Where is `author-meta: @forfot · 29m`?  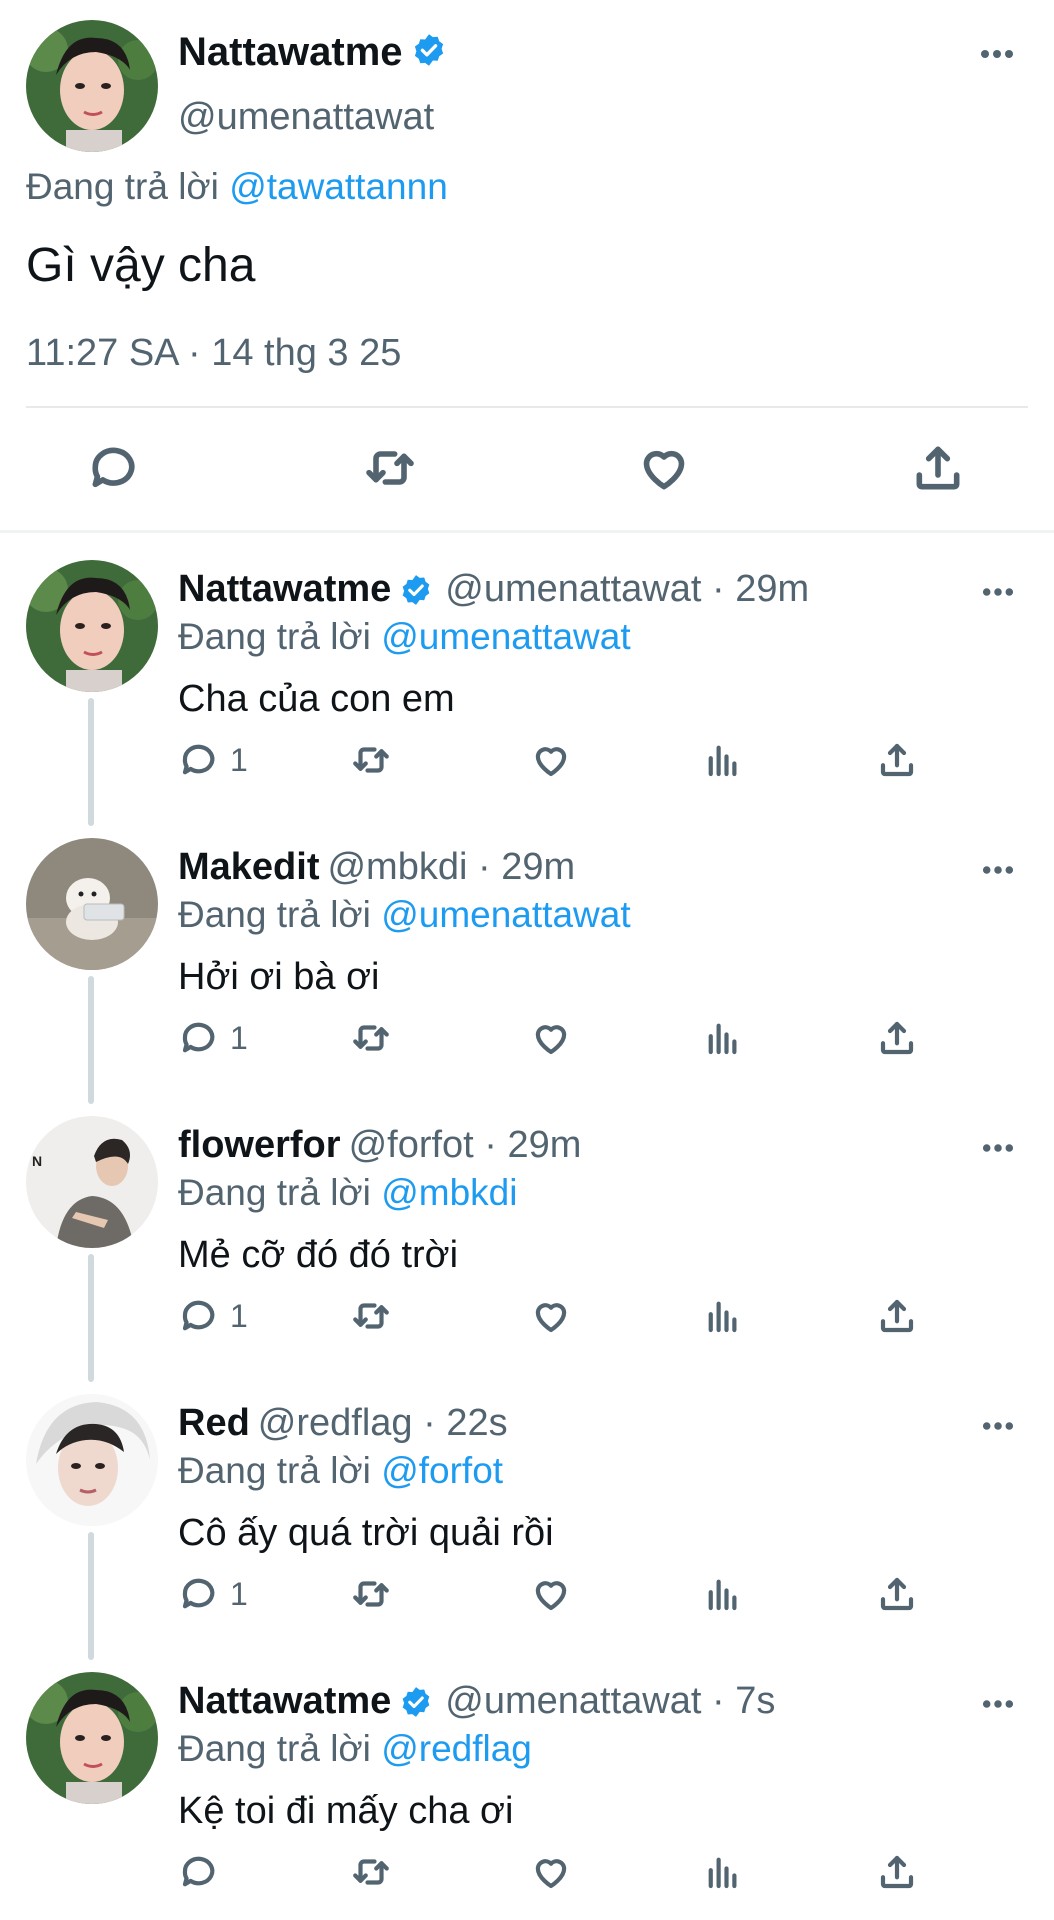
author-meta: @forfot · 29m is located at coordinates (465, 1145).